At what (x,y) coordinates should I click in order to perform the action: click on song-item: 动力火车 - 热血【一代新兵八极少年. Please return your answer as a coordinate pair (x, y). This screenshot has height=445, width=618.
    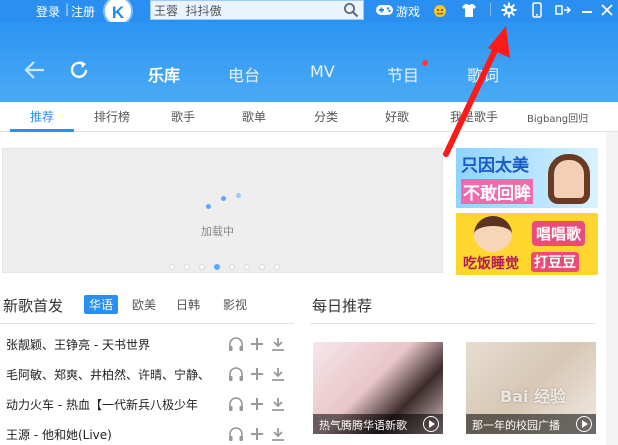
    Looking at the image, I should click on (109, 404).